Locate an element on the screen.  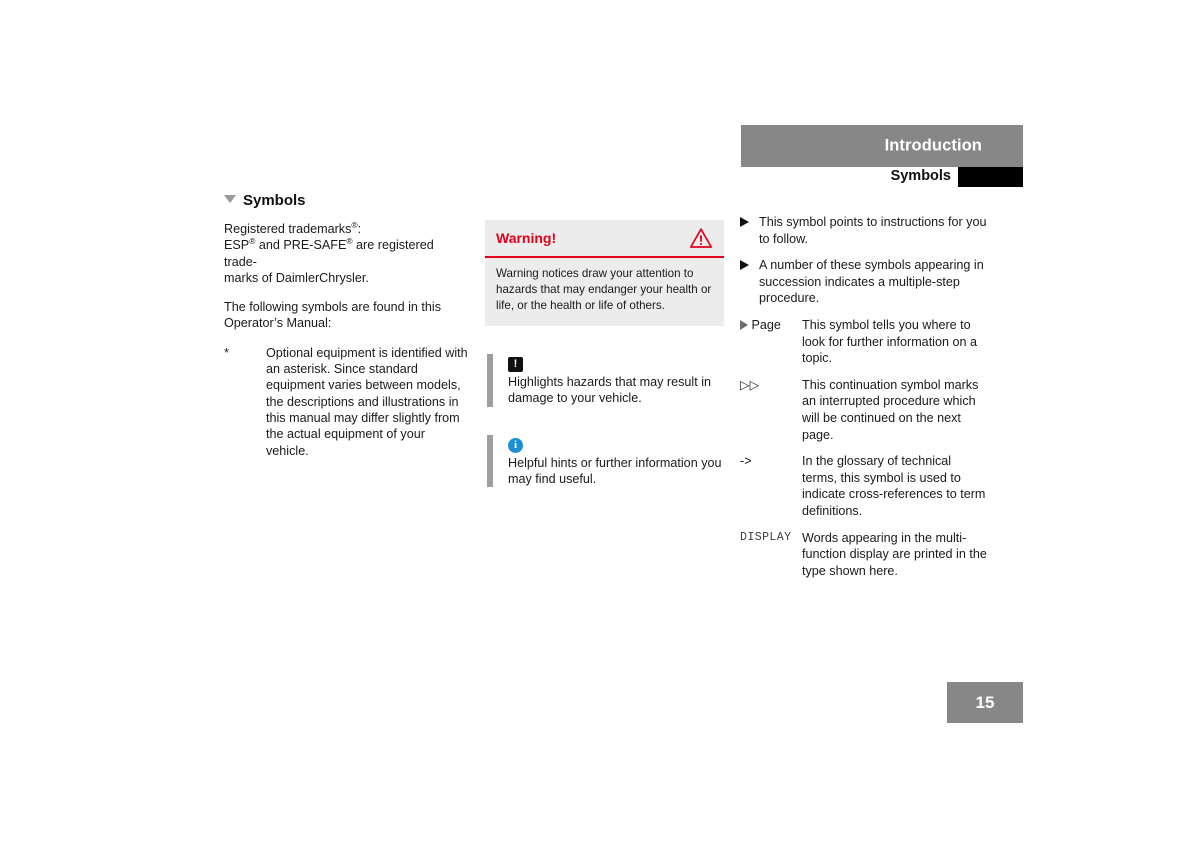
arrow-text-icon: -> is located at coordinates (746, 461).